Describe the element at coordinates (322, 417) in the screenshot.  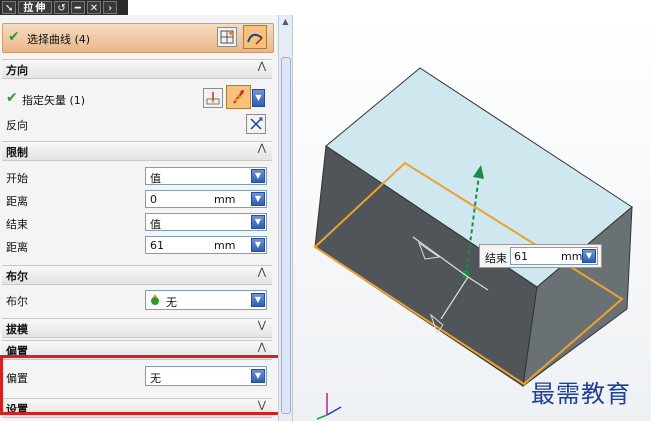
I see `view-axis-y` at that location.